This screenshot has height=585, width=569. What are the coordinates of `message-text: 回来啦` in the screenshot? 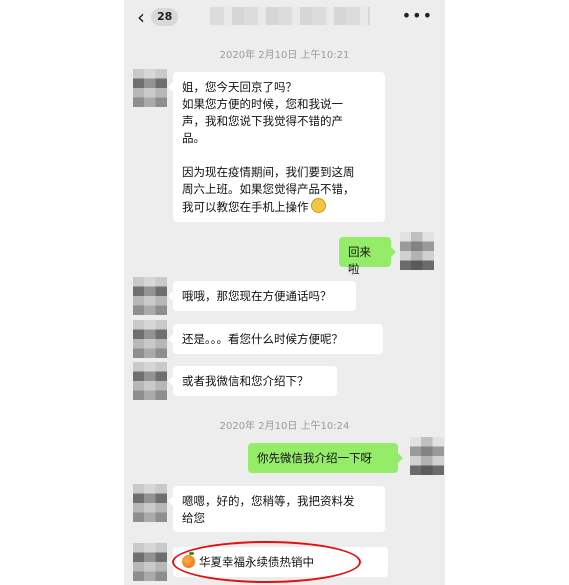 It's located at (359, 260).